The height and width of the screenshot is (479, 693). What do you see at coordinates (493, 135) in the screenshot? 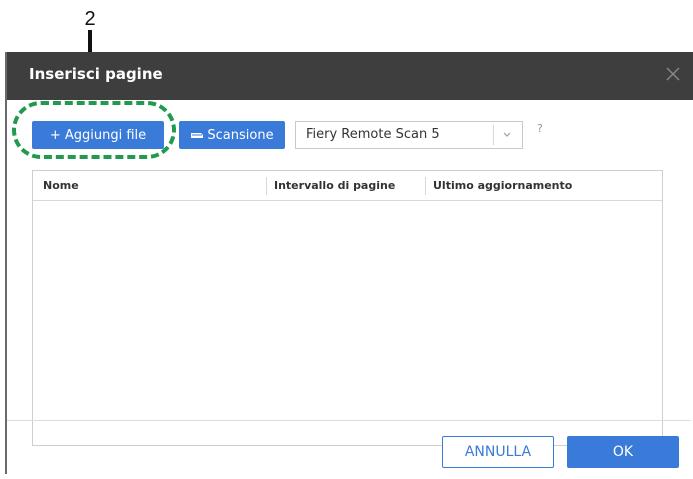
I see `select-divider` at bounding box center [493, 135].